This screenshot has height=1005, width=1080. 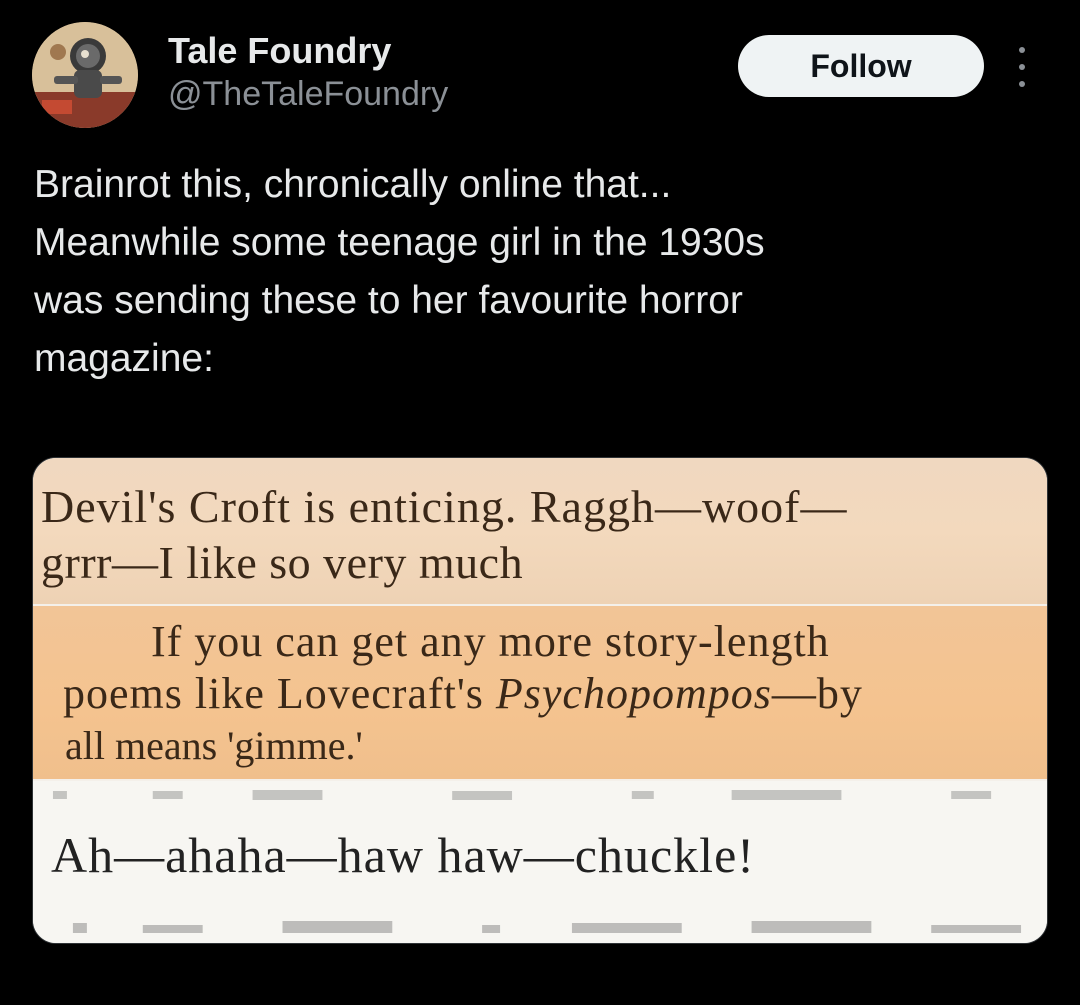 What do you see at coordinates (214, 745) in the screenshot?
I see `clipping-2-line-3: all means 'gimme.'` at bounding box center [214, 745].